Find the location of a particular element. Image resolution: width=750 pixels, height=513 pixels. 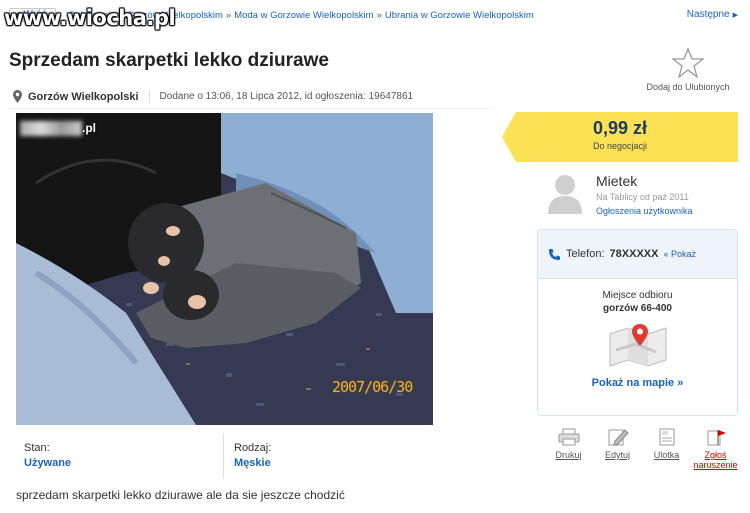

edit-button: Edytuj is located at coordinates (617, 449).